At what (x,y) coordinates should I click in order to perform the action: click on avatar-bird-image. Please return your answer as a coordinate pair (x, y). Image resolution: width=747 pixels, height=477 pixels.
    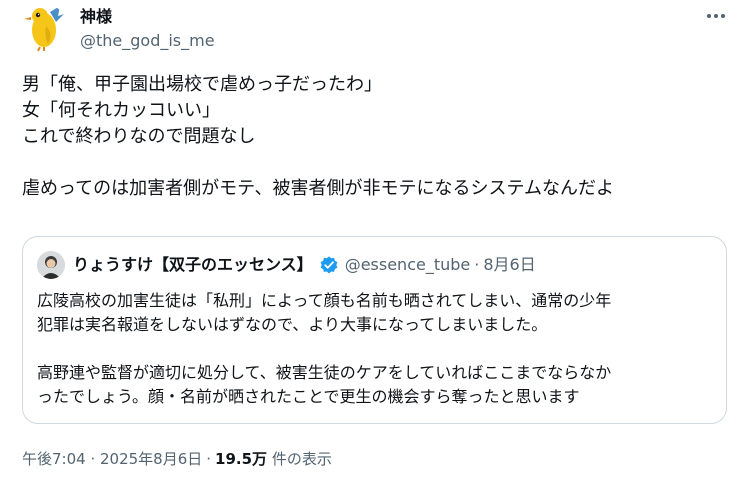
    Looking at the image, I should click on (44, 28).